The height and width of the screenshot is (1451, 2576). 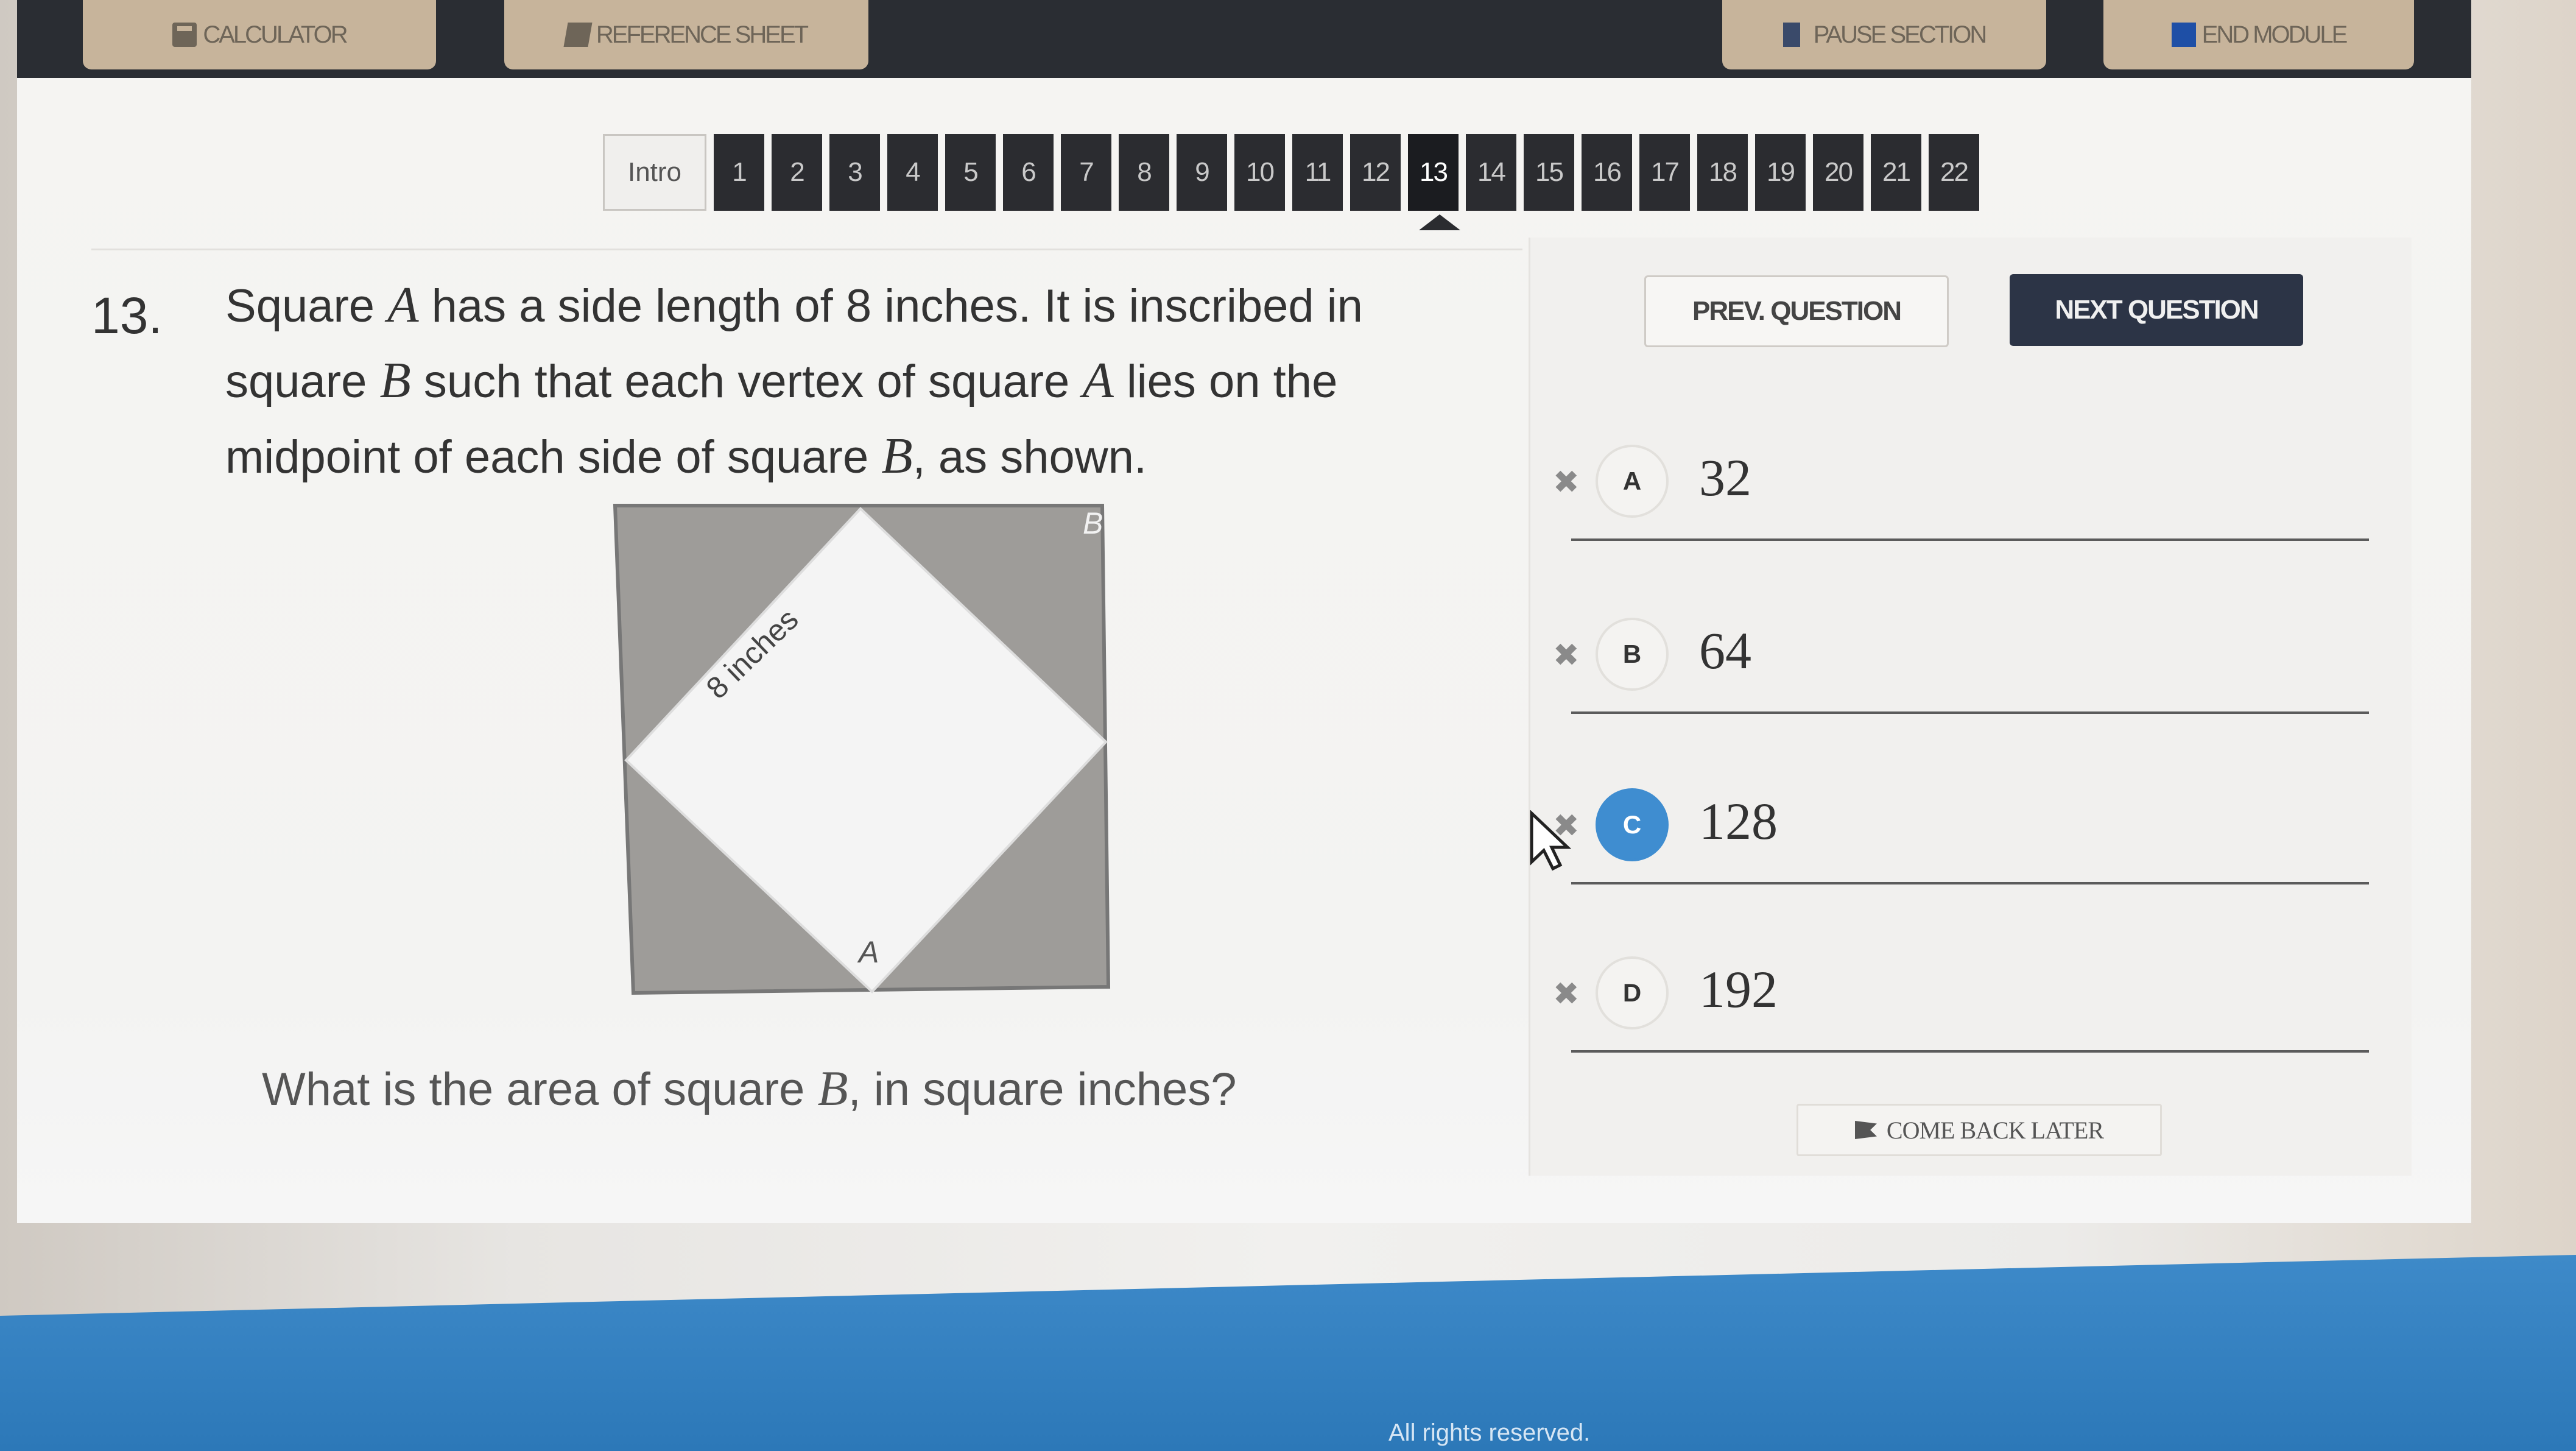 I want to click on choice-letter: D, so click(x=1632, y=993).